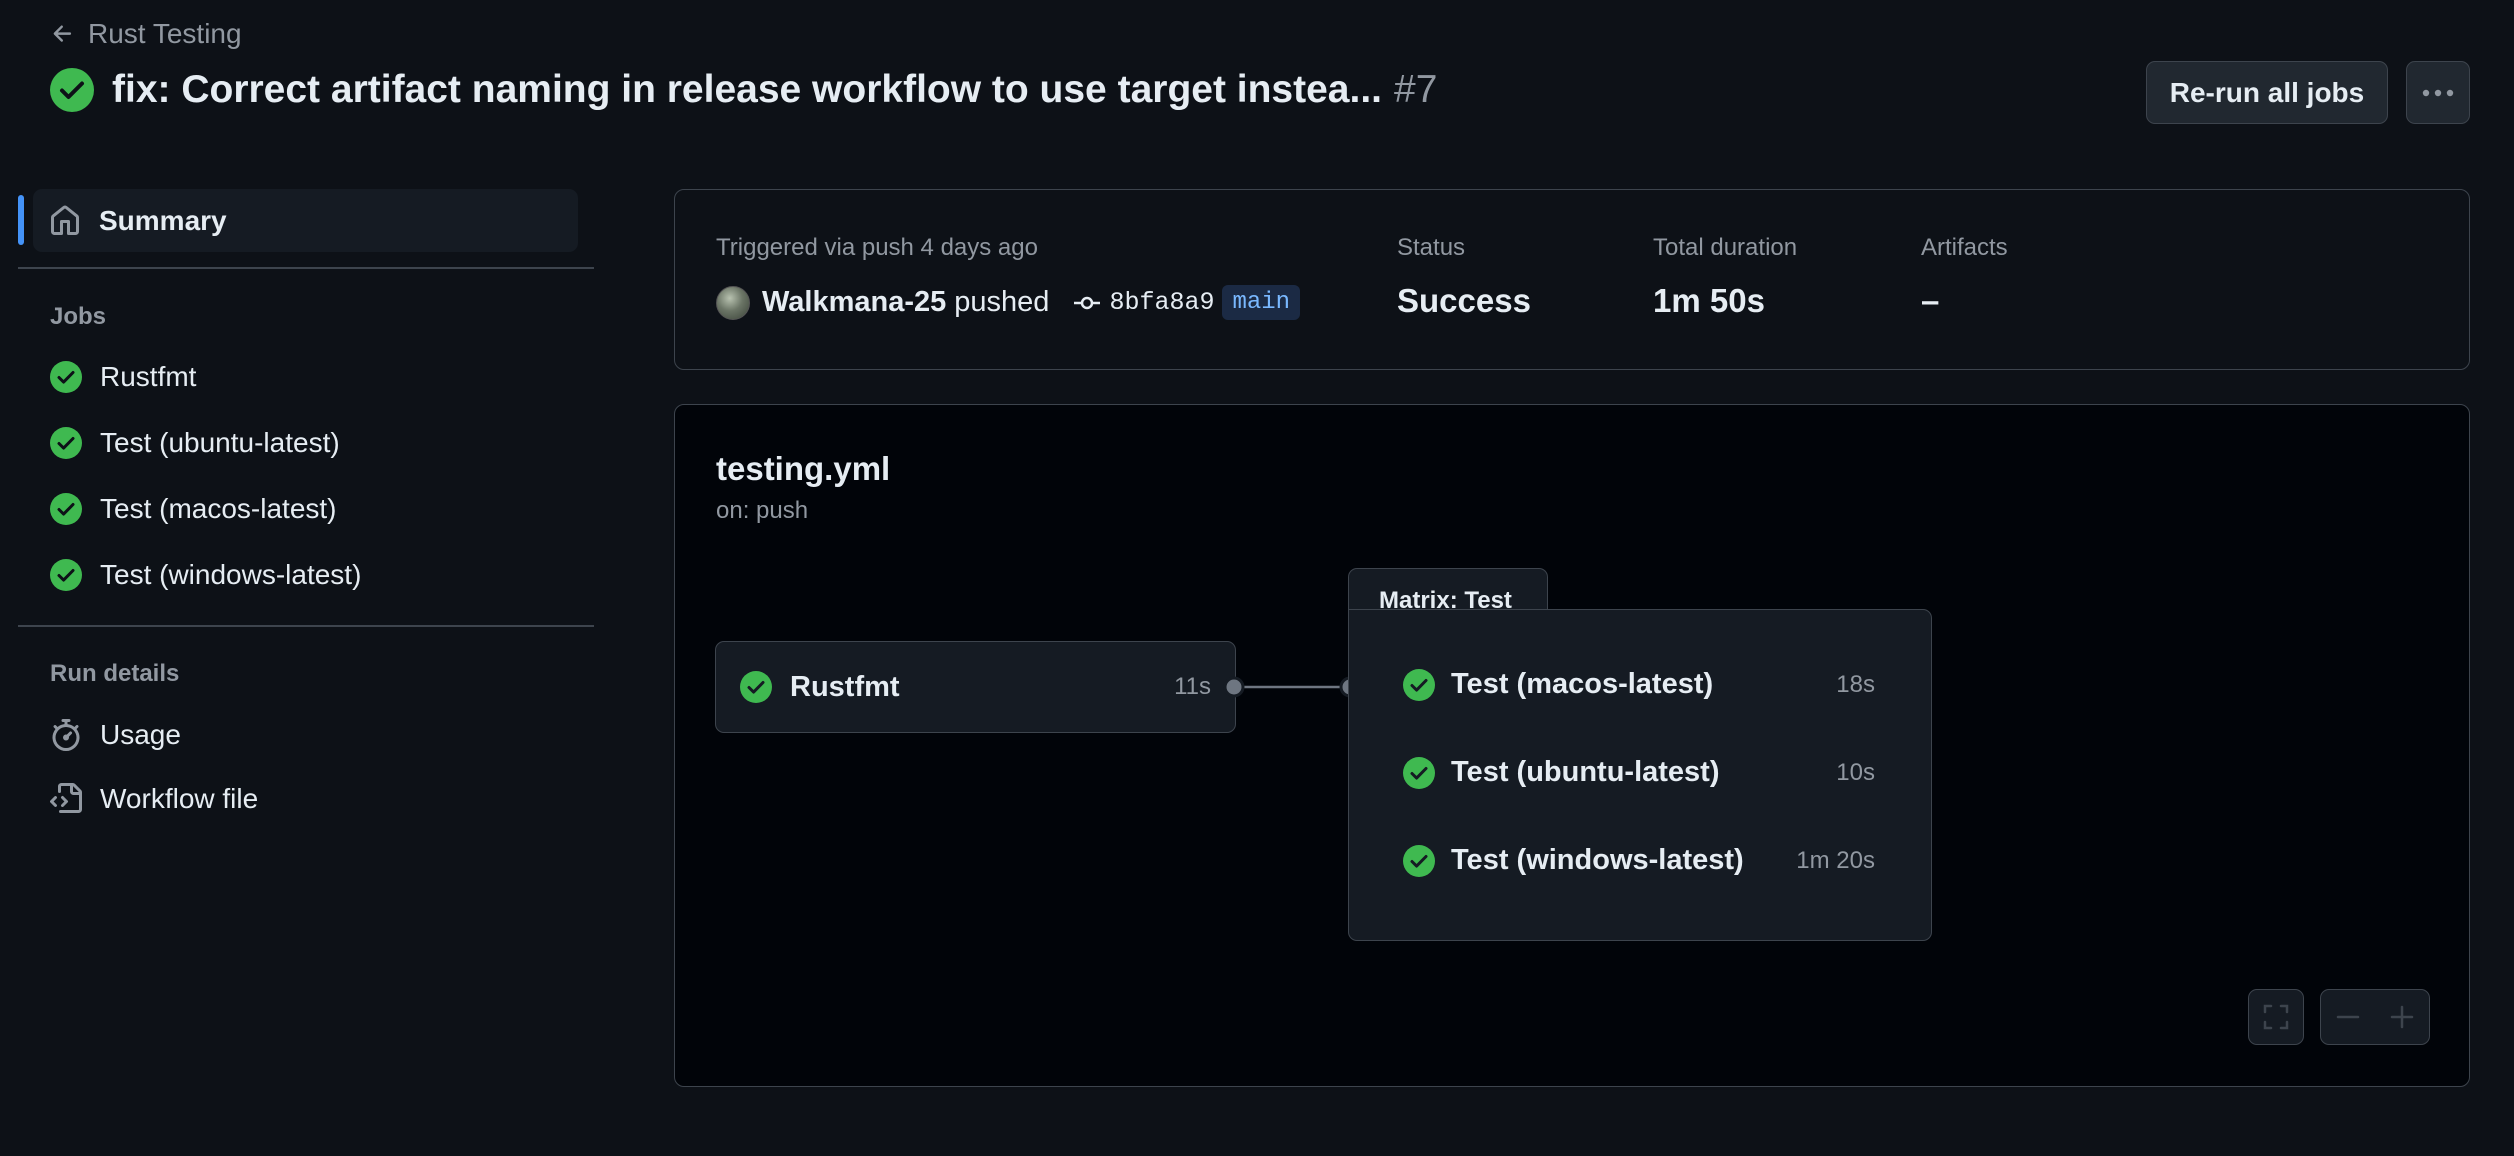 The height and width of the screenshot is (1156, 2514). I want to click on sidebar-item-usage: Usage, so click(115, 735).